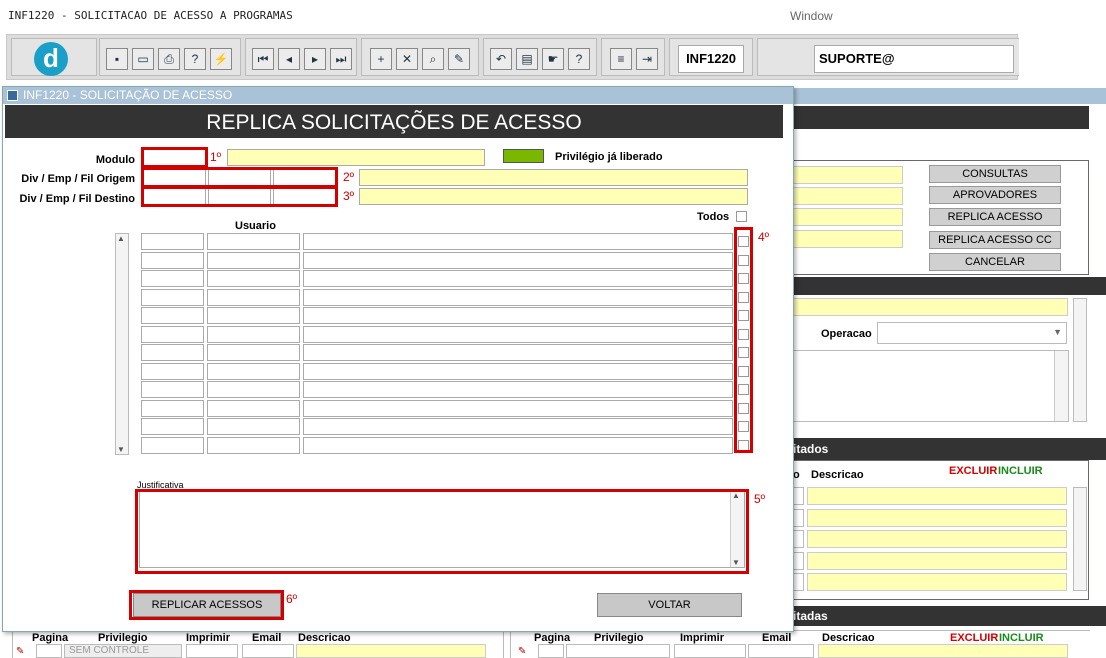 This screenshot has width=1106, height=658. Describe the element at coordinates (221, 59) in the screenshot. I see `execute-icon: ⚡` at that location.